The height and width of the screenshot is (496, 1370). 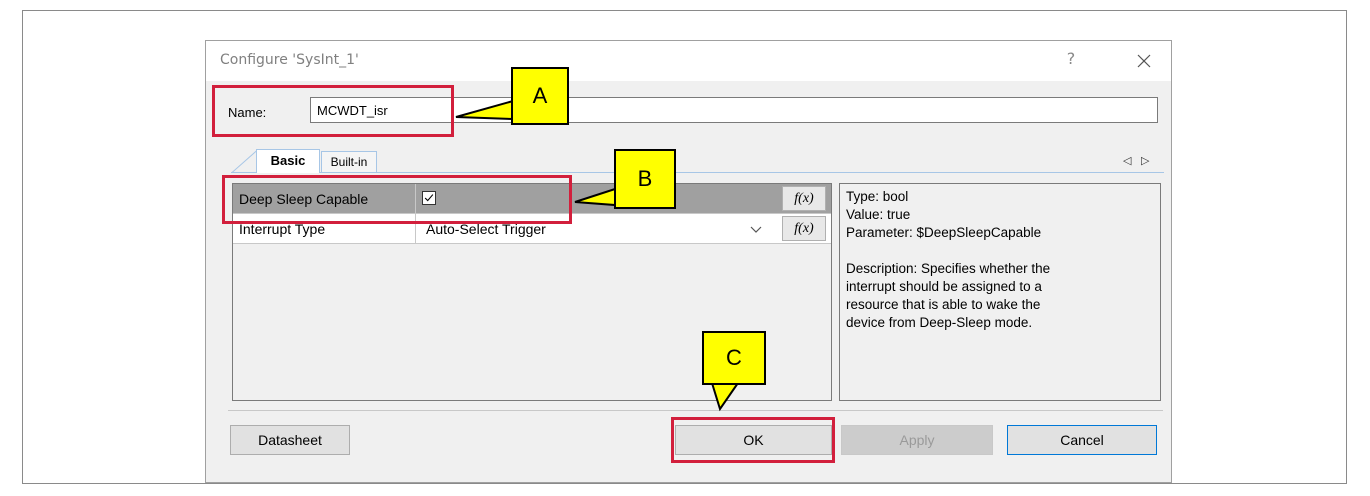 I want to click on datasheet-button: Datasheet, so click(x=290, y=440).